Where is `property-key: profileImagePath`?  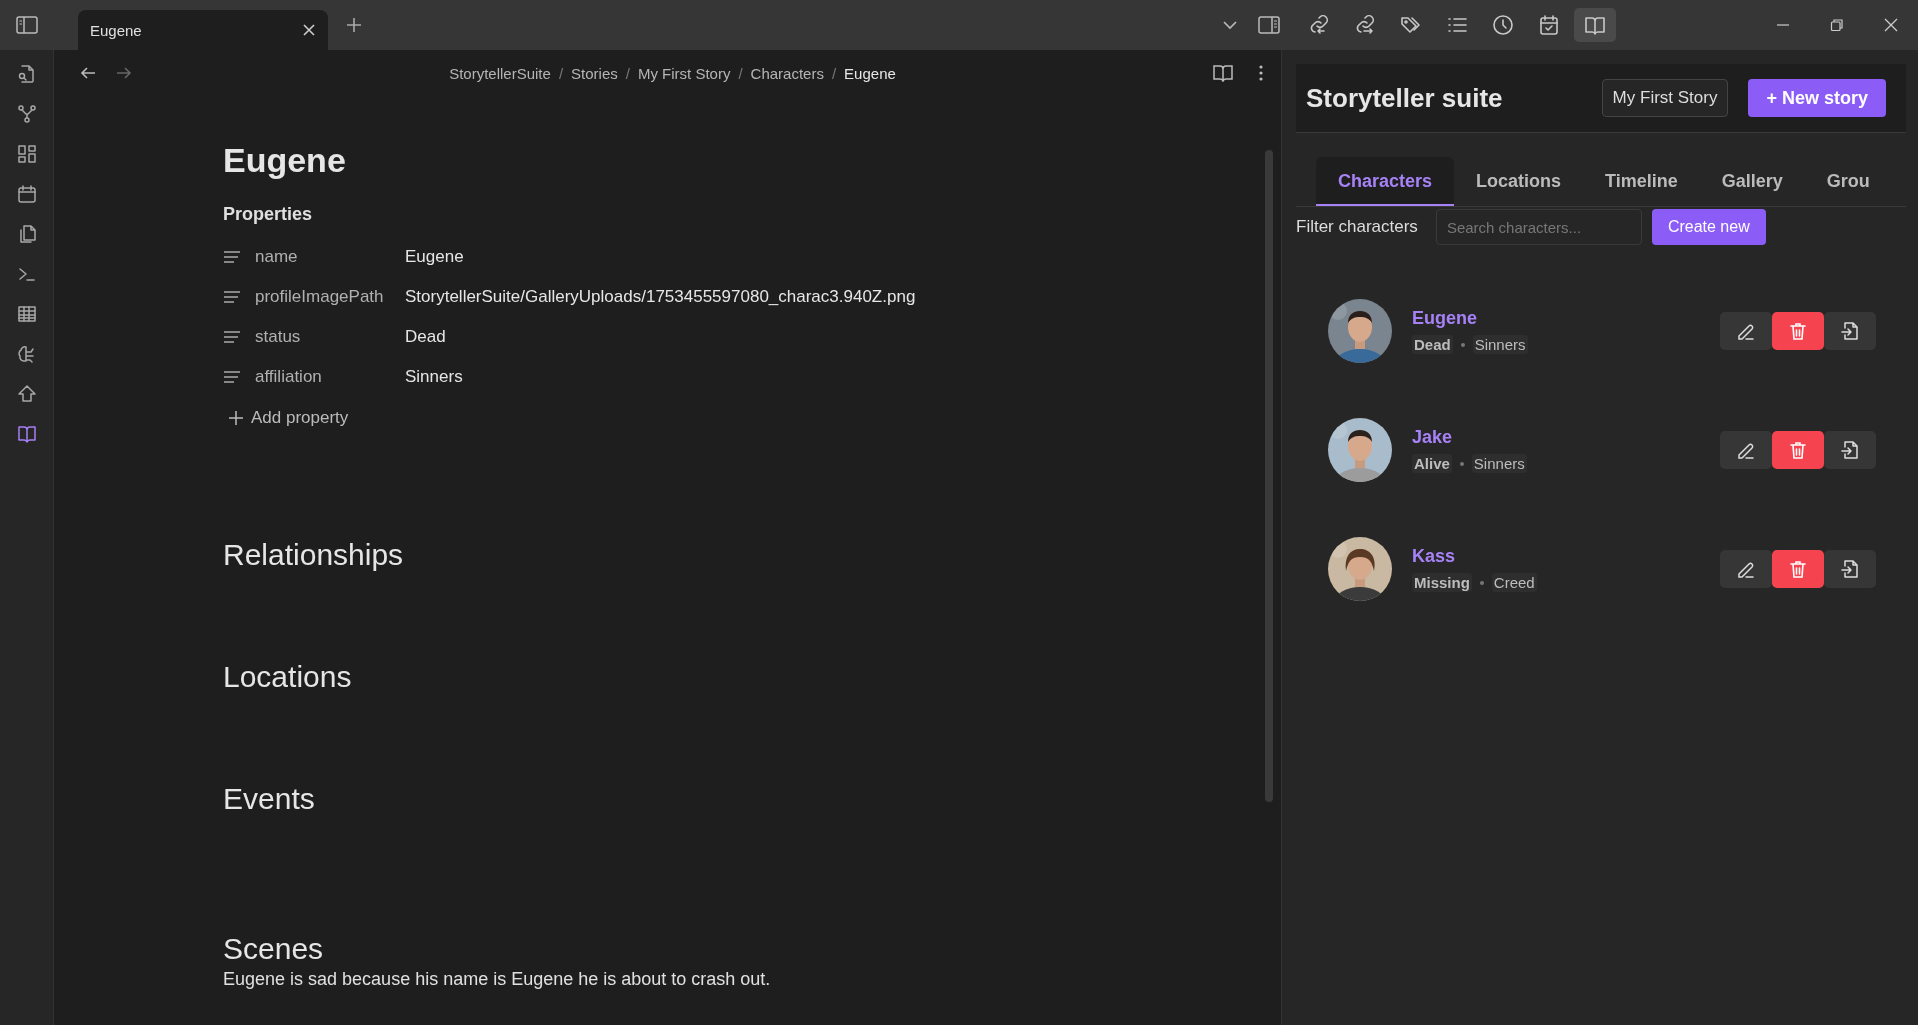 property-key: profileImagePath is located at coordinates (330, 297).